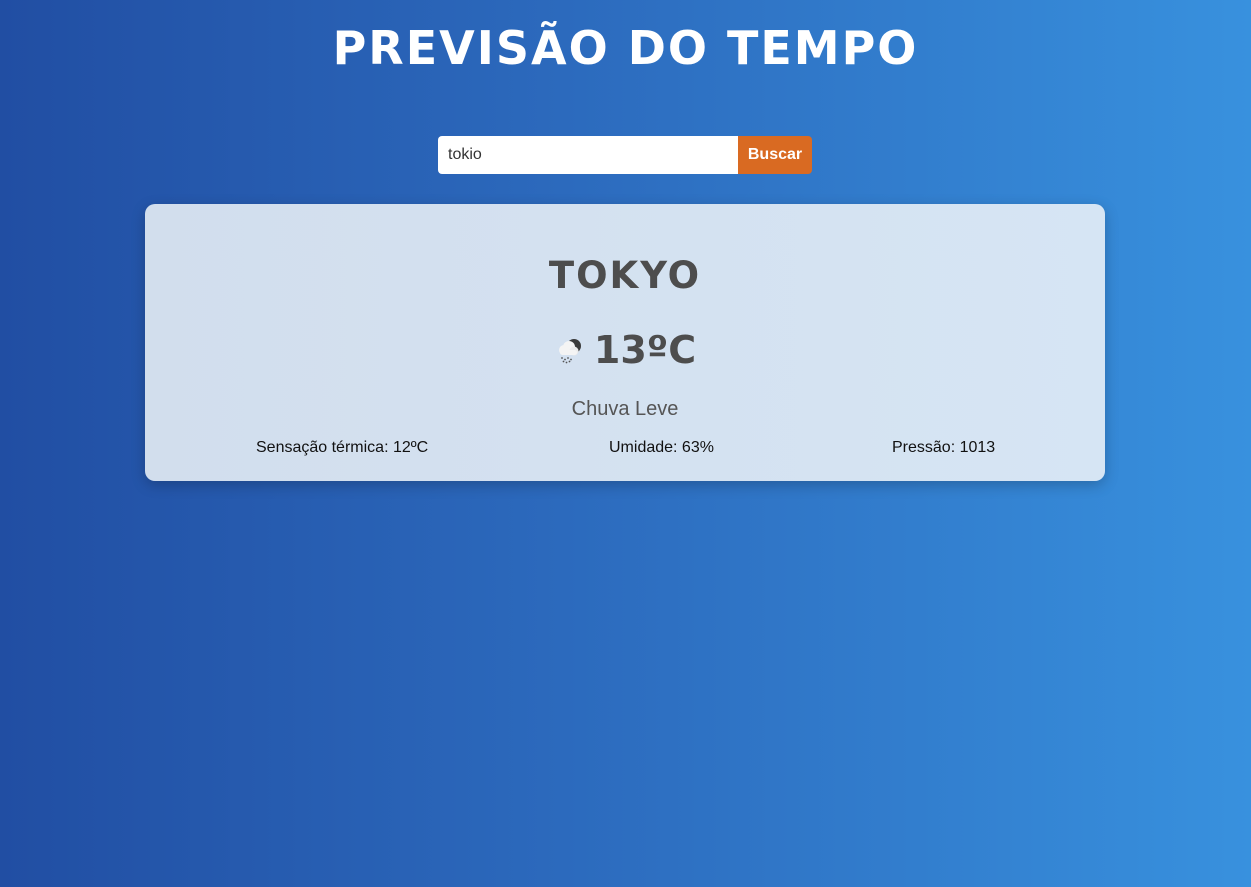 The height and width of the screenshot is (887, 1251). I want to click on feels-like-text: Sensação térmica: 12ºC, so click(342, 447).